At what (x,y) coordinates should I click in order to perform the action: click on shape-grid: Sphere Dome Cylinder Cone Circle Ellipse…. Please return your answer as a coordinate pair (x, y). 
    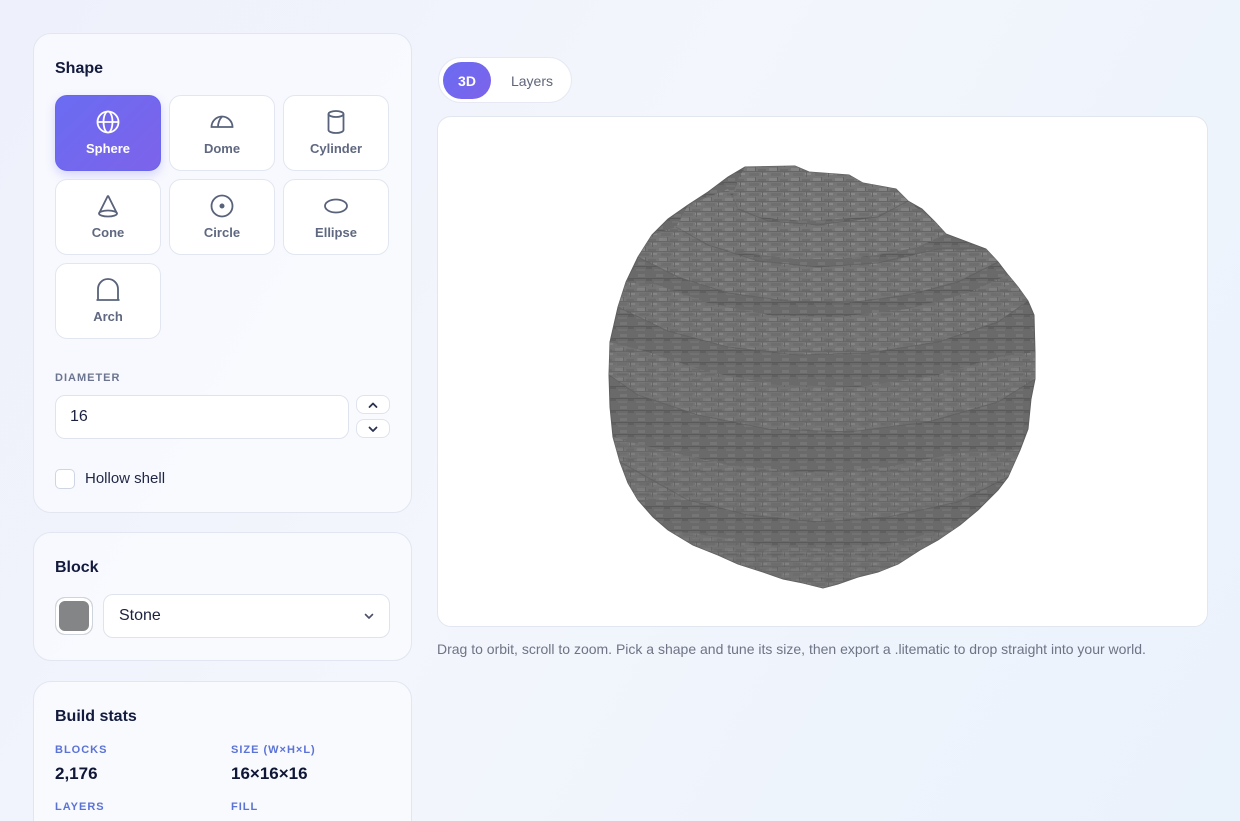
    Looking at the image, I should click on (222, 217).